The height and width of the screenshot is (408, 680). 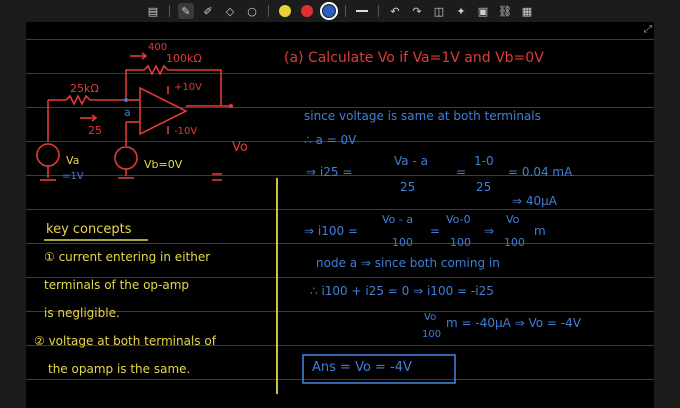 I want to click on i25-fraction-2-numerator: 1-0, so click(x=484, y=161).